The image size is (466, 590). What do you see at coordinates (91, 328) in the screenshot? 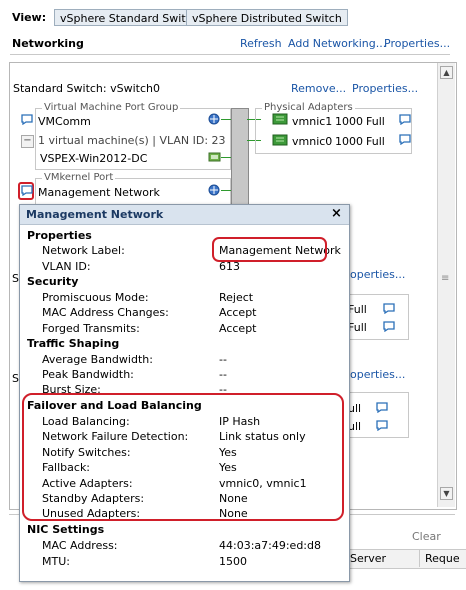
I see `forged-transmits-label: Forged Transmits:` at bounding box center [91, 328].